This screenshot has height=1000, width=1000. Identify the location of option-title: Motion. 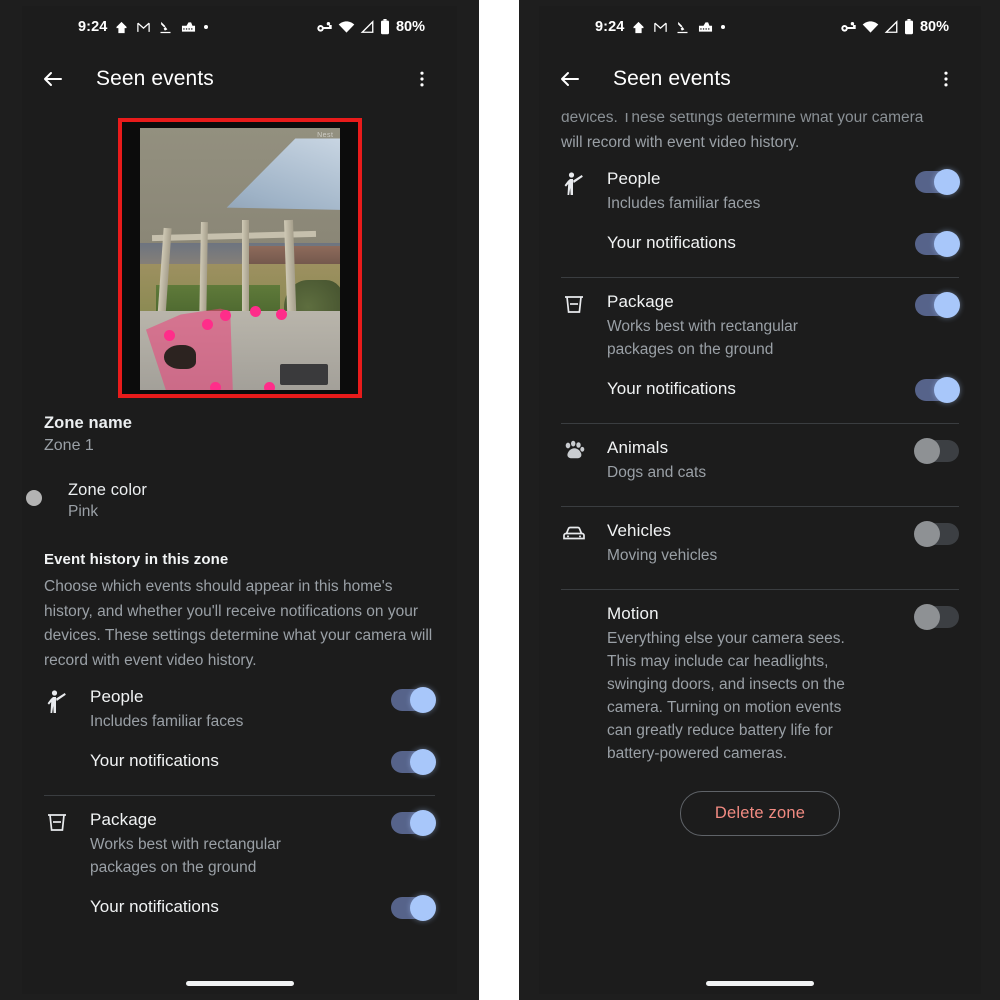
(633, 613).